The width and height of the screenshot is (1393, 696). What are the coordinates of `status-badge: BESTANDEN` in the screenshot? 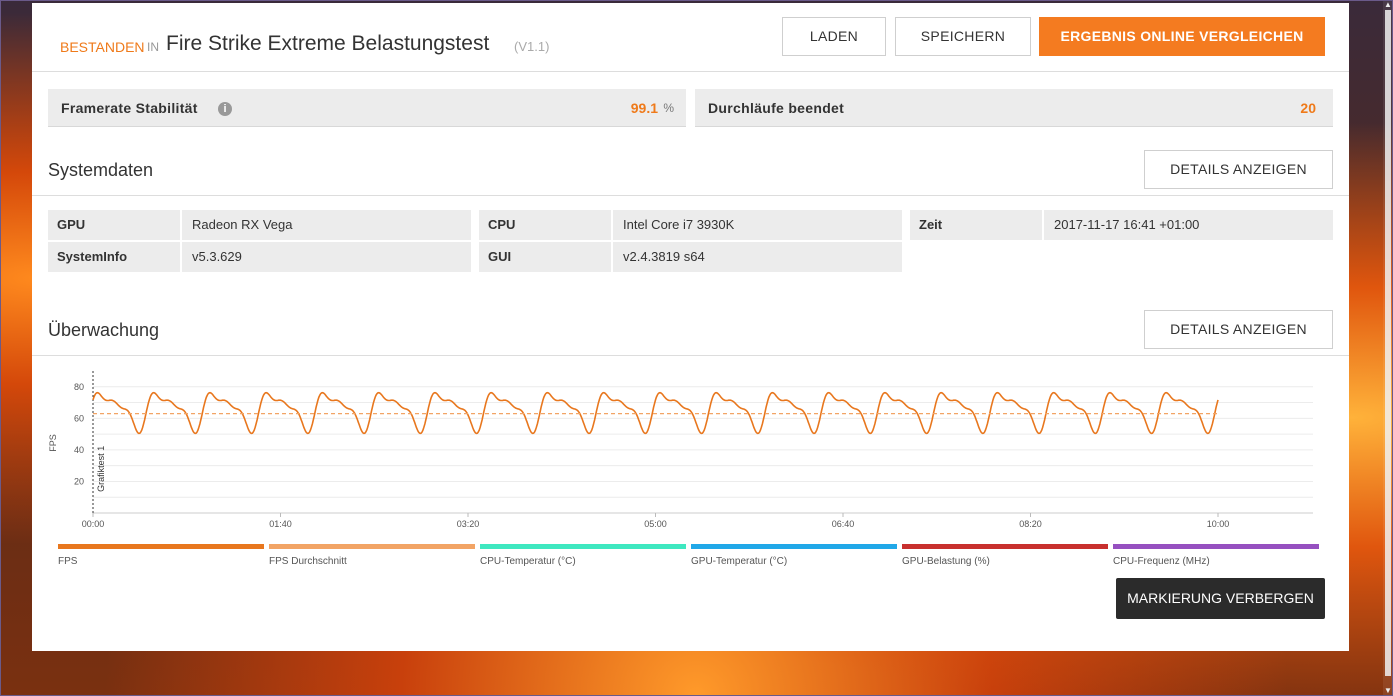 It's located at (102, 47).